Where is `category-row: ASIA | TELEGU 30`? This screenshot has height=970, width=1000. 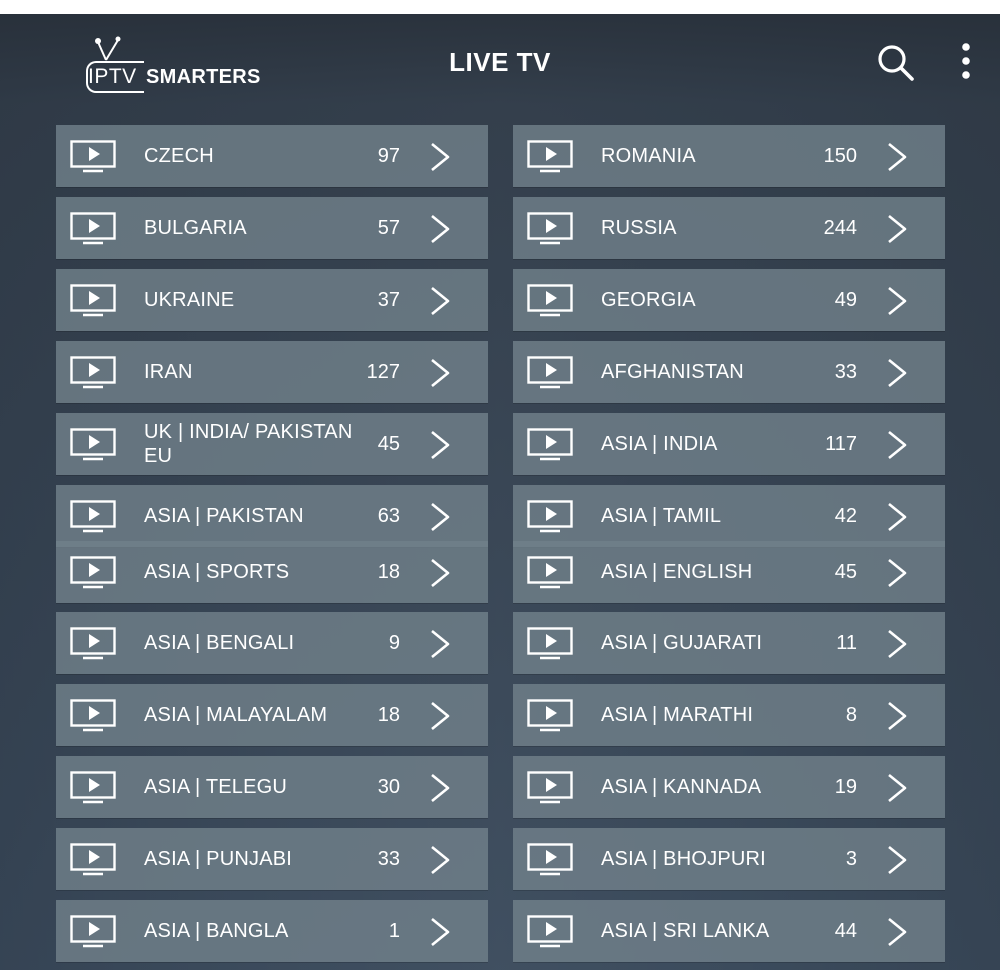 category-row: ASIA | TELEGU 30 is located at coordinates (272, 787).